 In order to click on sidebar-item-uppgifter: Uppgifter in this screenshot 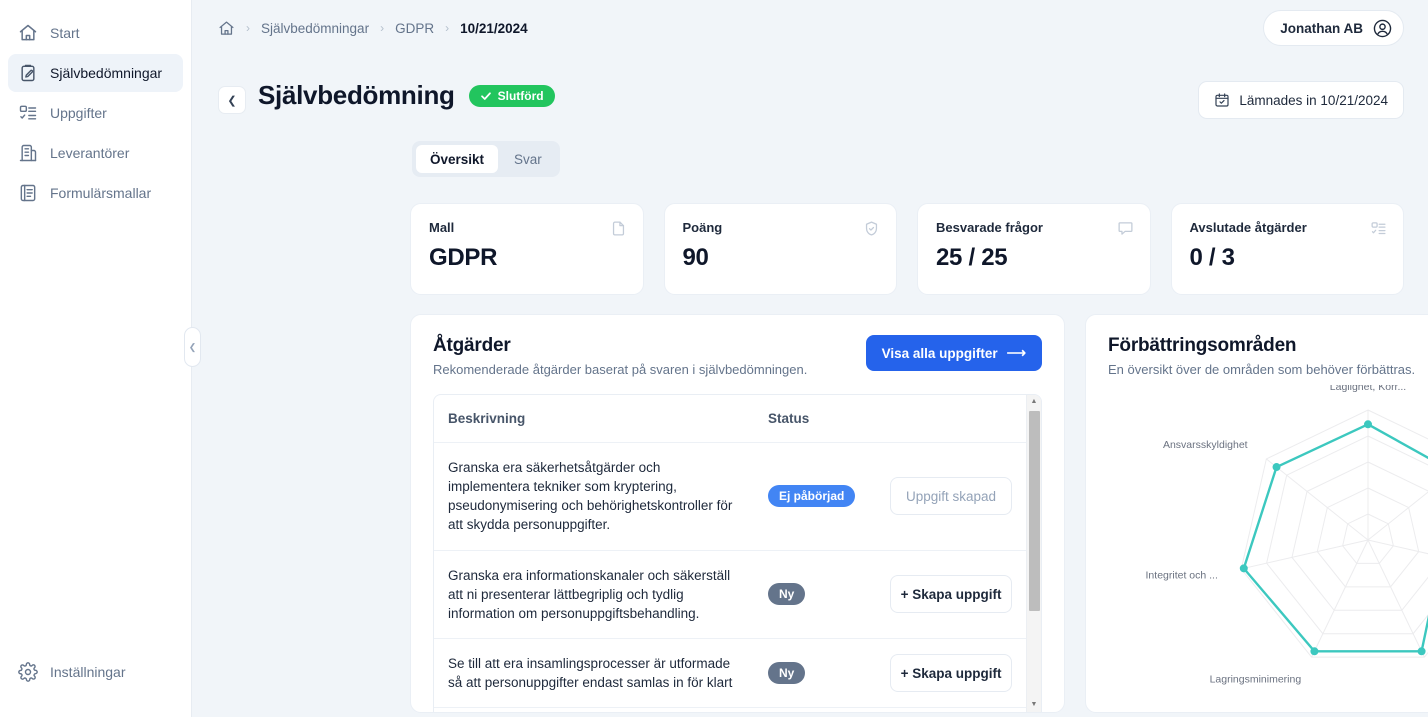, I will do `click(95, 113)`.